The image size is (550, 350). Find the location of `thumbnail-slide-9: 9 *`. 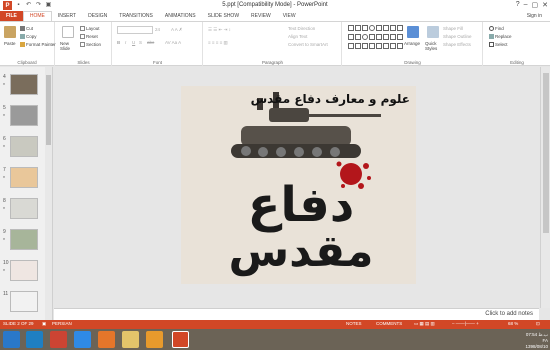

thumbnail-slide-9: 9 * is located at coordinates (22, 240).